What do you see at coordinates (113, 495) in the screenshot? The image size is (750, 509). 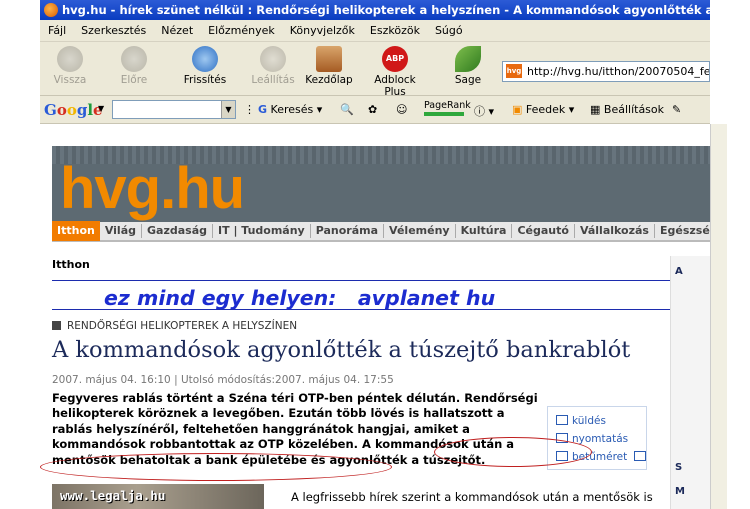 I see `photo-watermark: www.legalja.hu` at bounding box center [113, 495].